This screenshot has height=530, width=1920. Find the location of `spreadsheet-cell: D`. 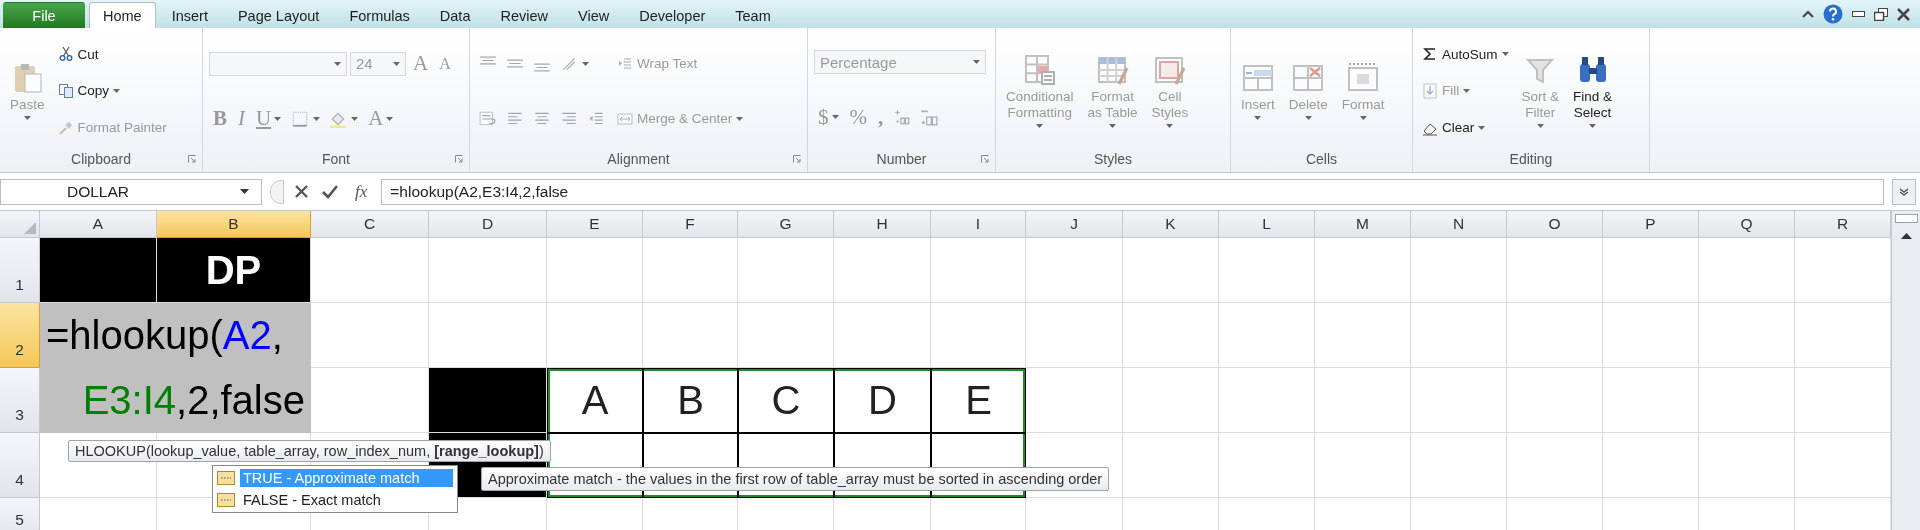

spreadsheet-cell: D is located at coordinates (882, 400).